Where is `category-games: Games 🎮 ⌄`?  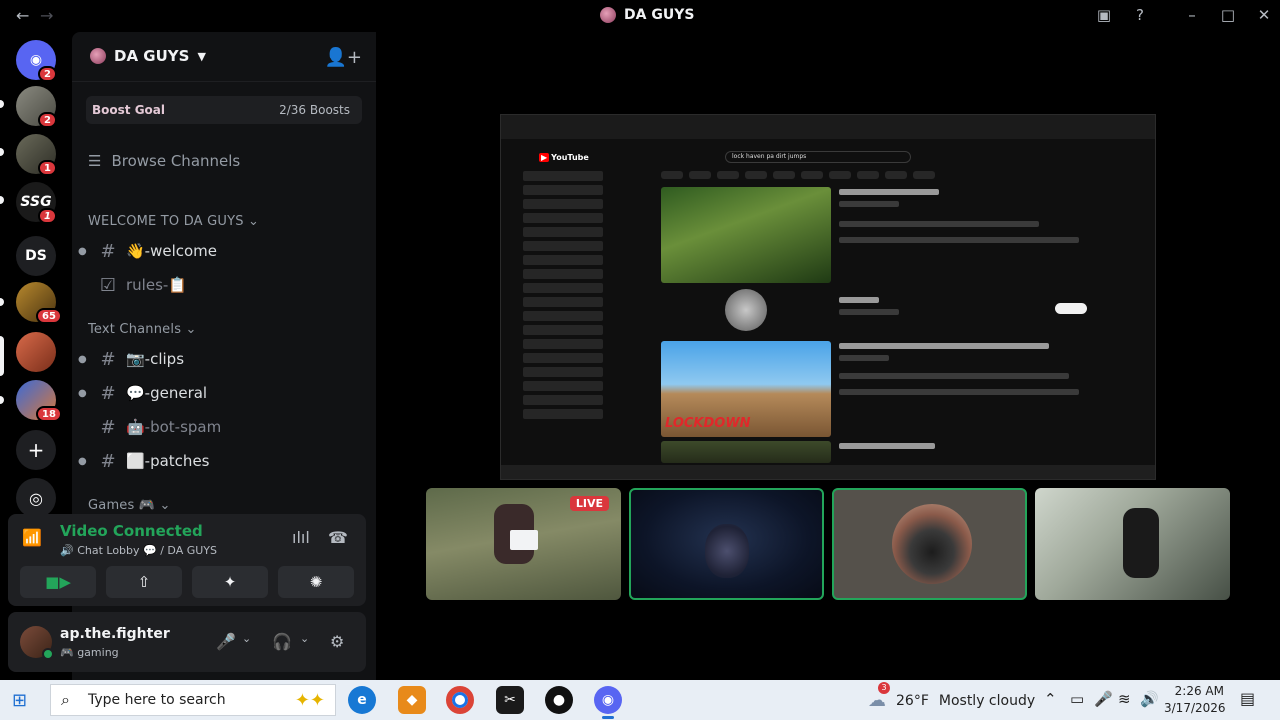
category-games: Games 🎮 ⌄ is located at coordinates (129, 505).